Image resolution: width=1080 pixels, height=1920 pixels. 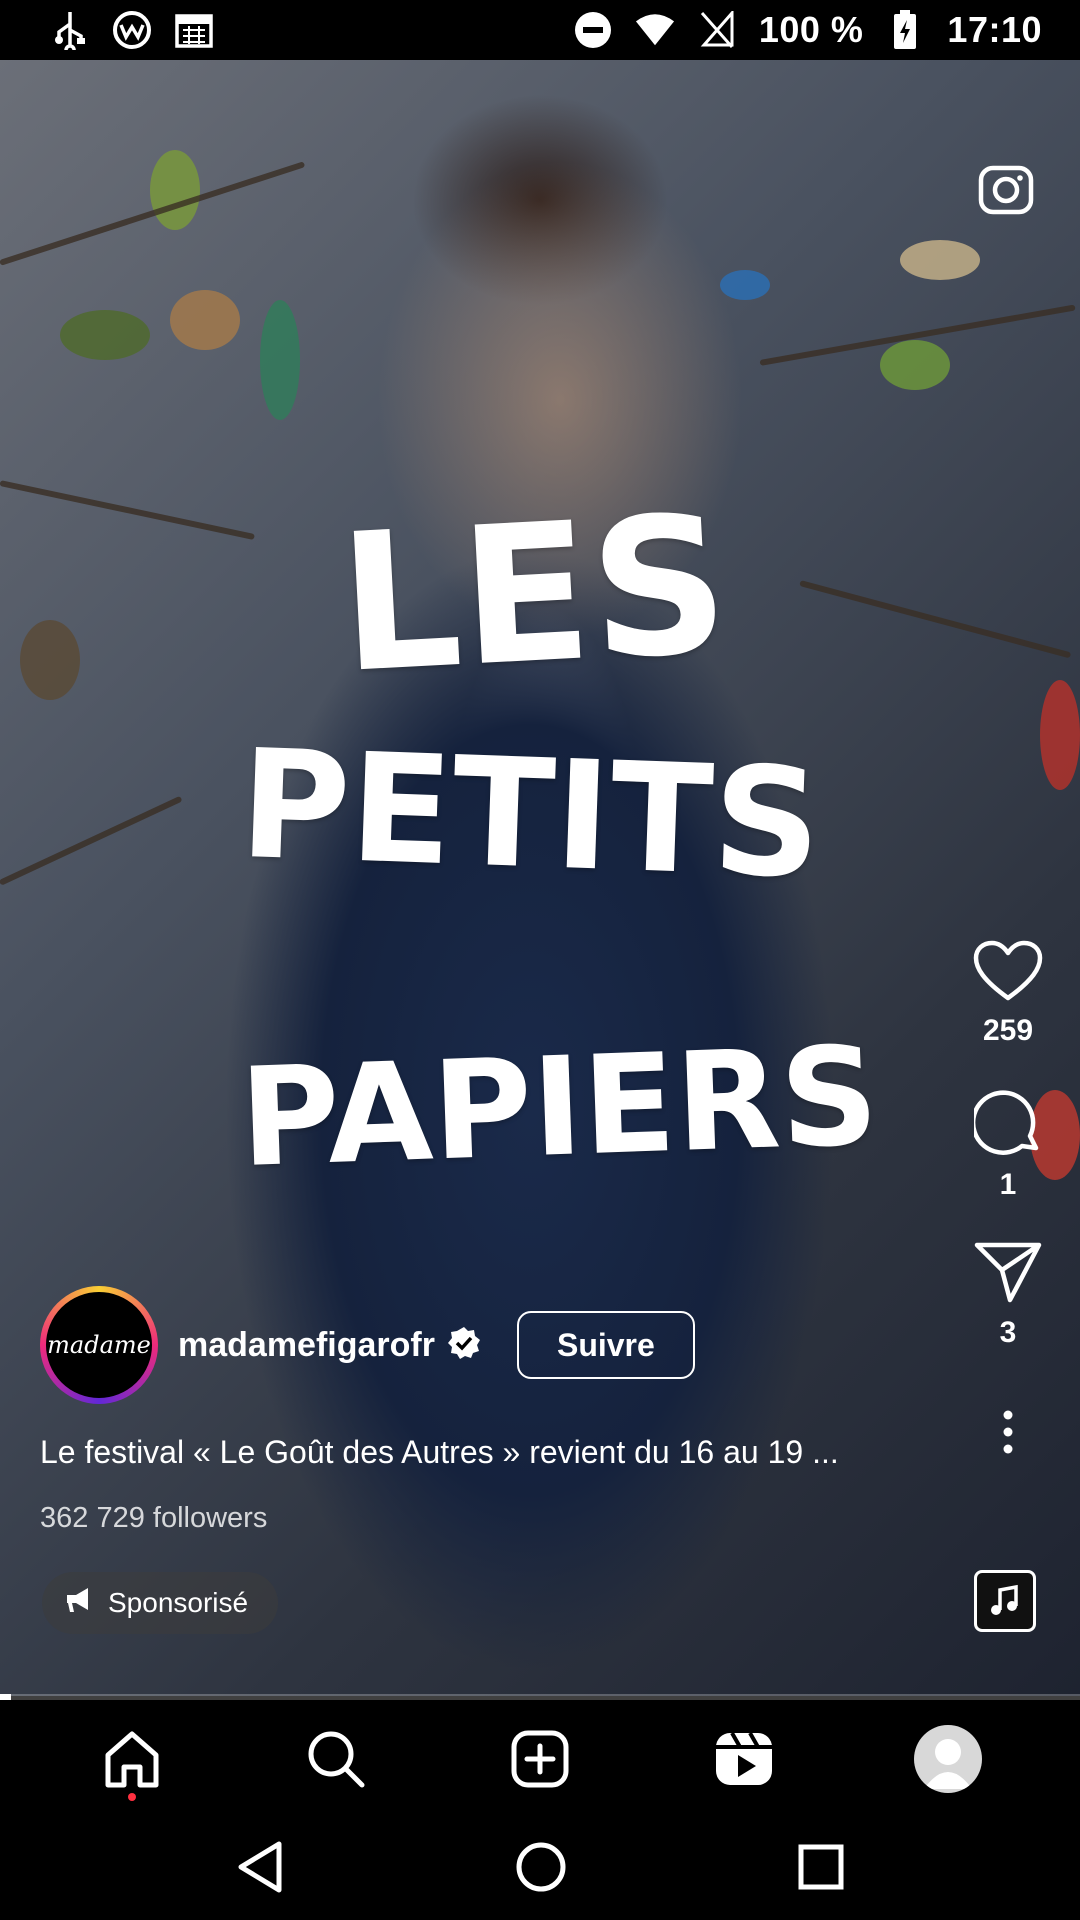 I want to click on dnd-icon, so click(x=593, y=30).